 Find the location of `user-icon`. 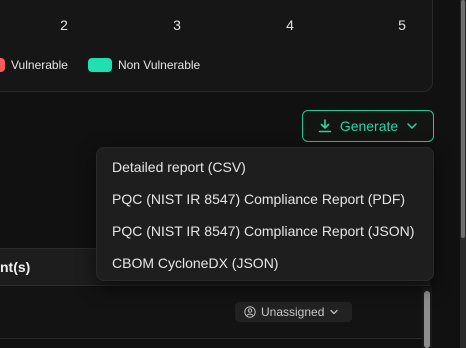

user-icon is located at coordinates (250, 312).